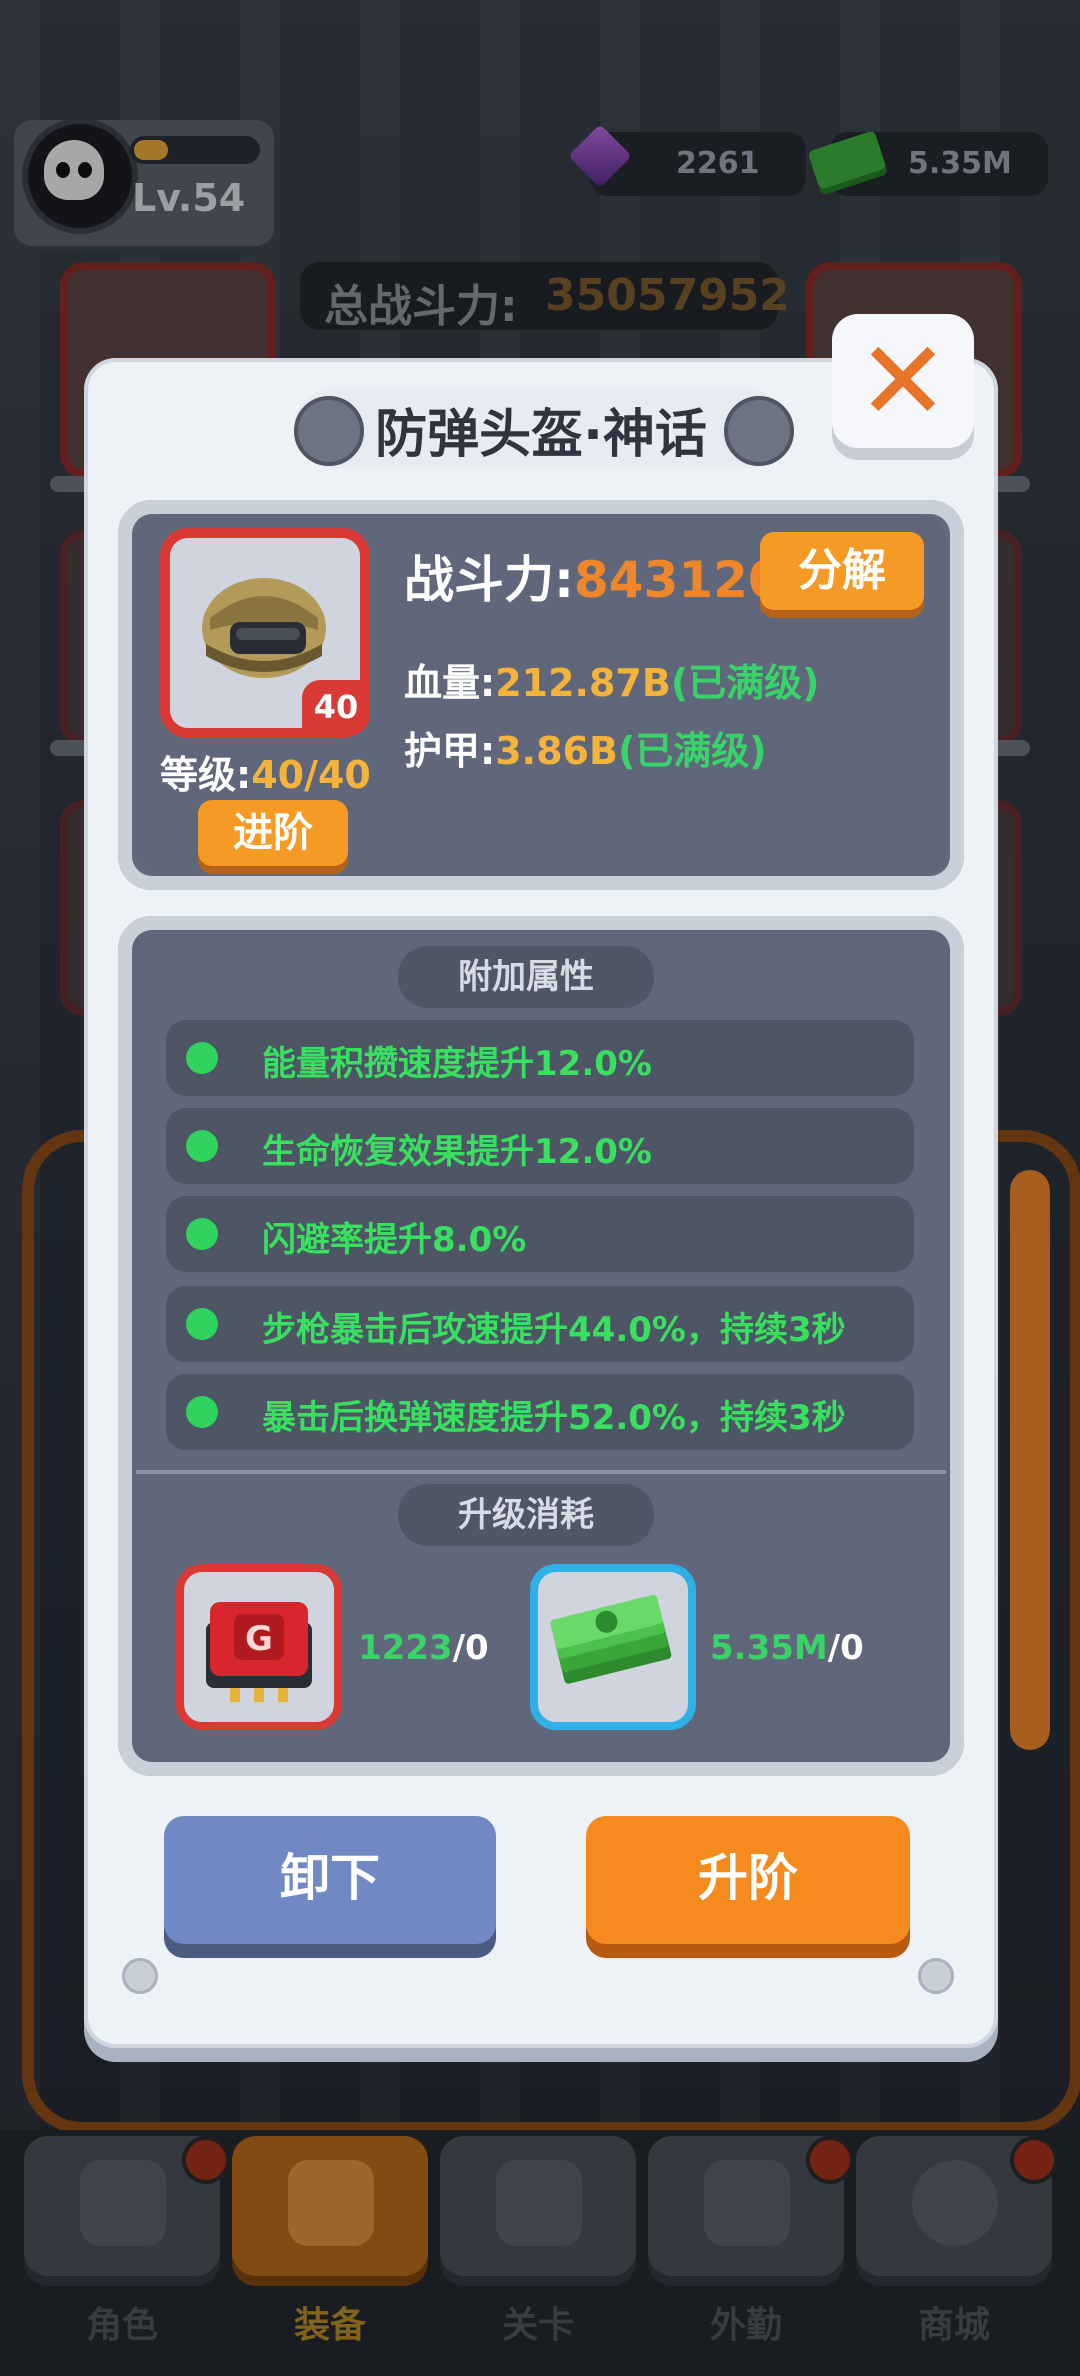  I want to click on attribute-text: 生命恢复效果提升12.0%, so click(457, 1152).